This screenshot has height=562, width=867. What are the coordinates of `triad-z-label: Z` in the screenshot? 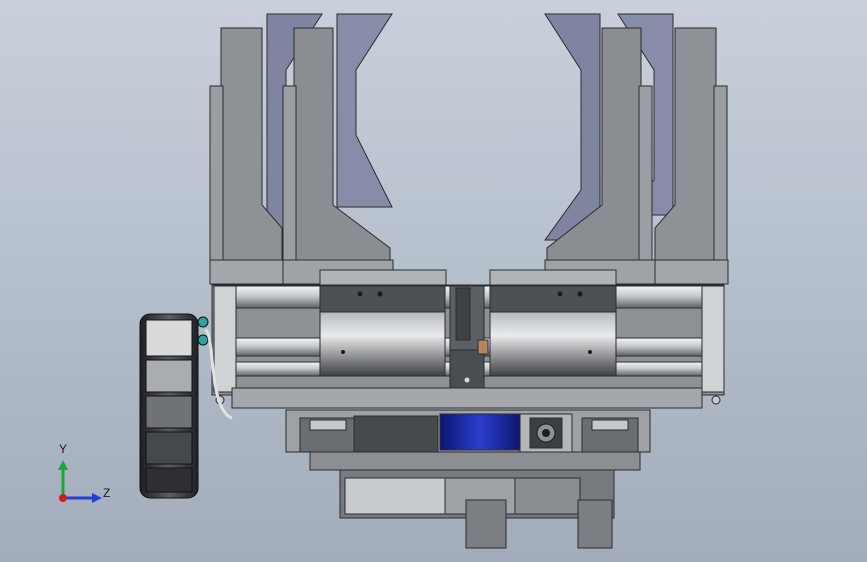 It's located at (107, 493).